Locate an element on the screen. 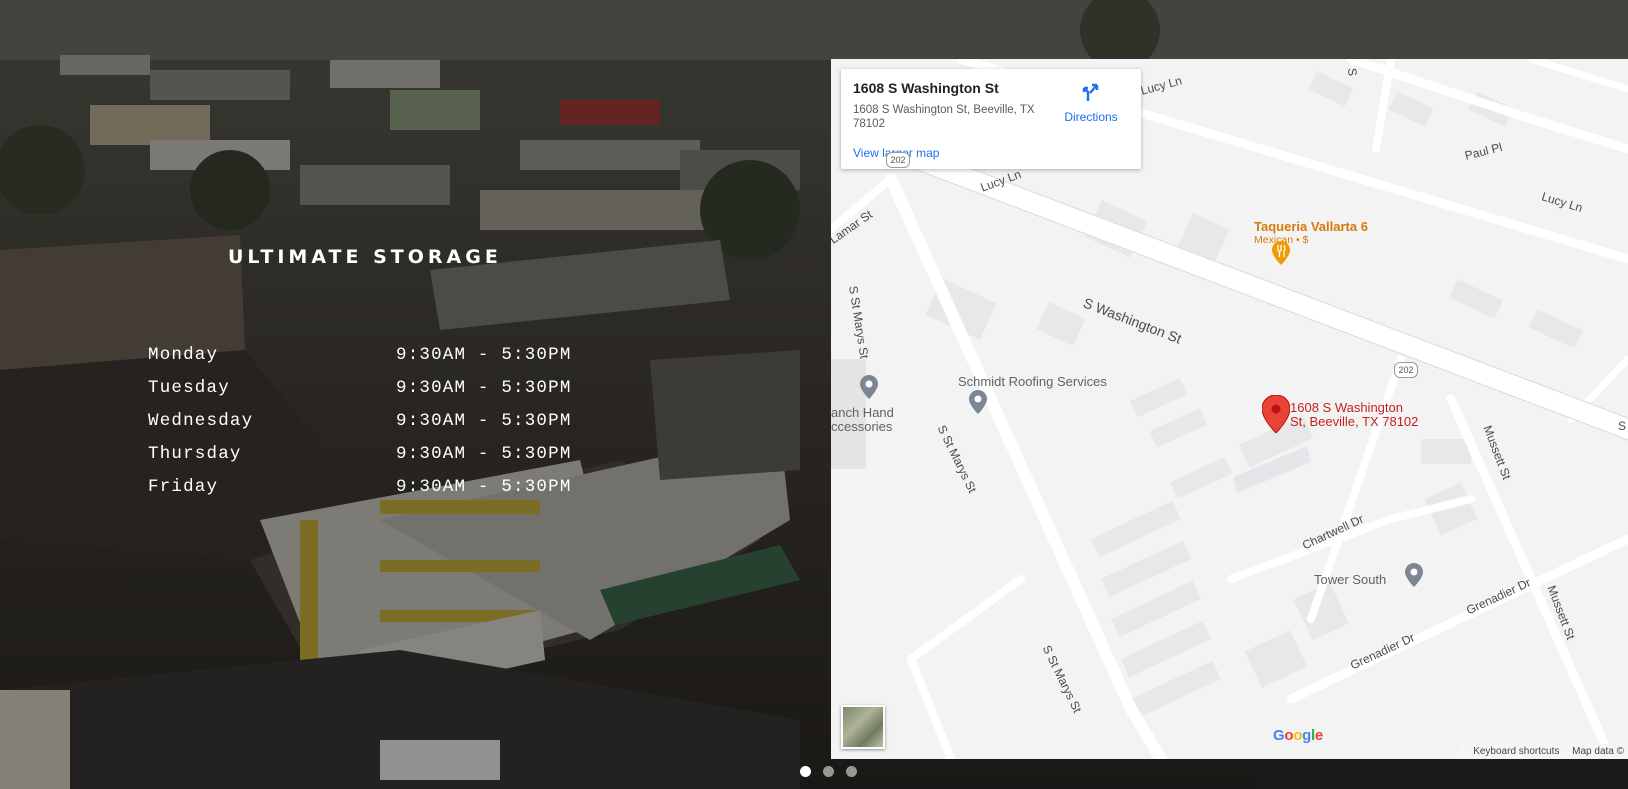 The width and height of the screenshot is (1628, 789). place-address: 1608 S Washington St, Beeville, TX 78102 is located at coordinates (944, 117).